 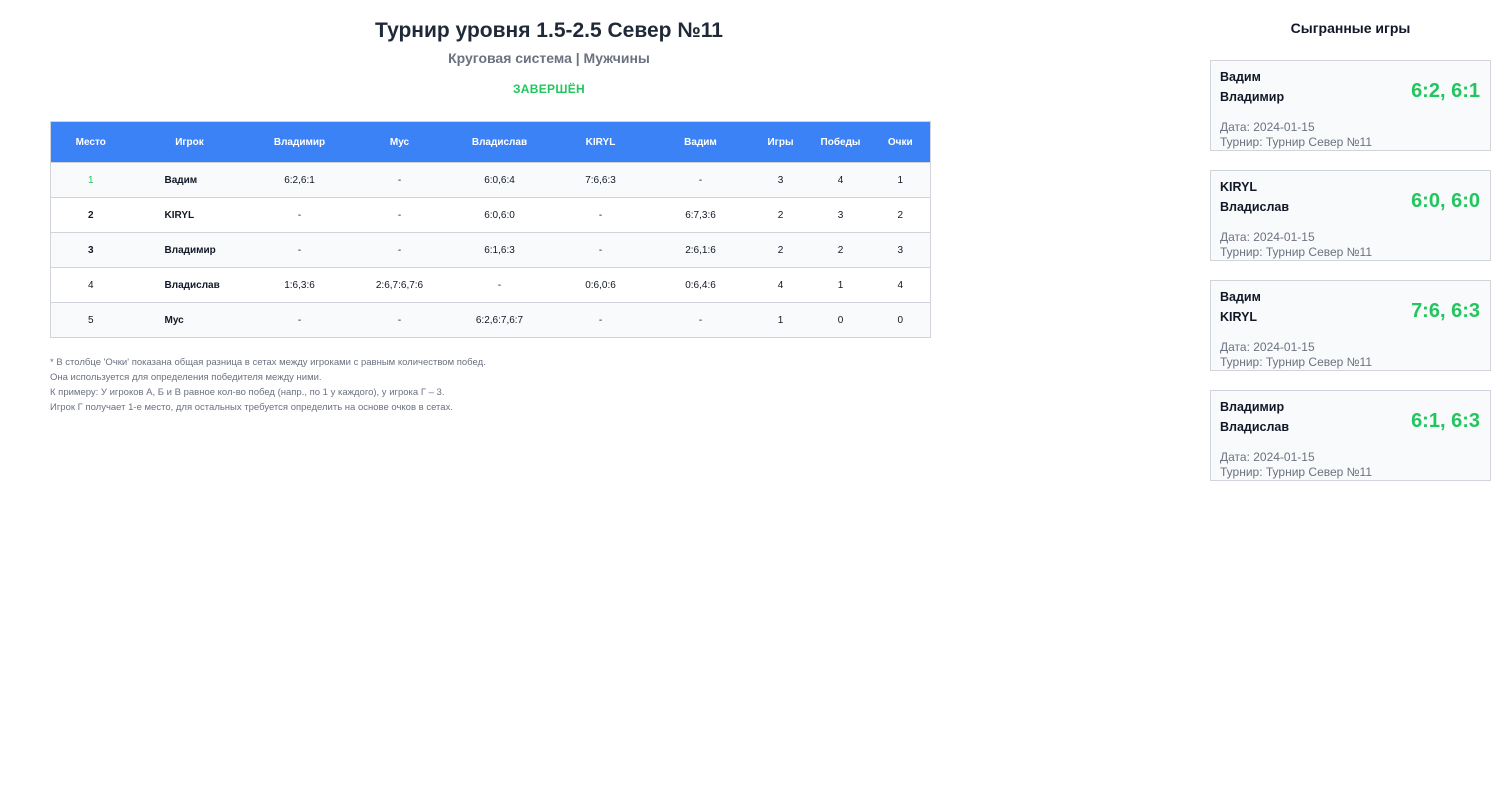 I want to click on column-header-player: Игрок, so click(x=189, y=142).